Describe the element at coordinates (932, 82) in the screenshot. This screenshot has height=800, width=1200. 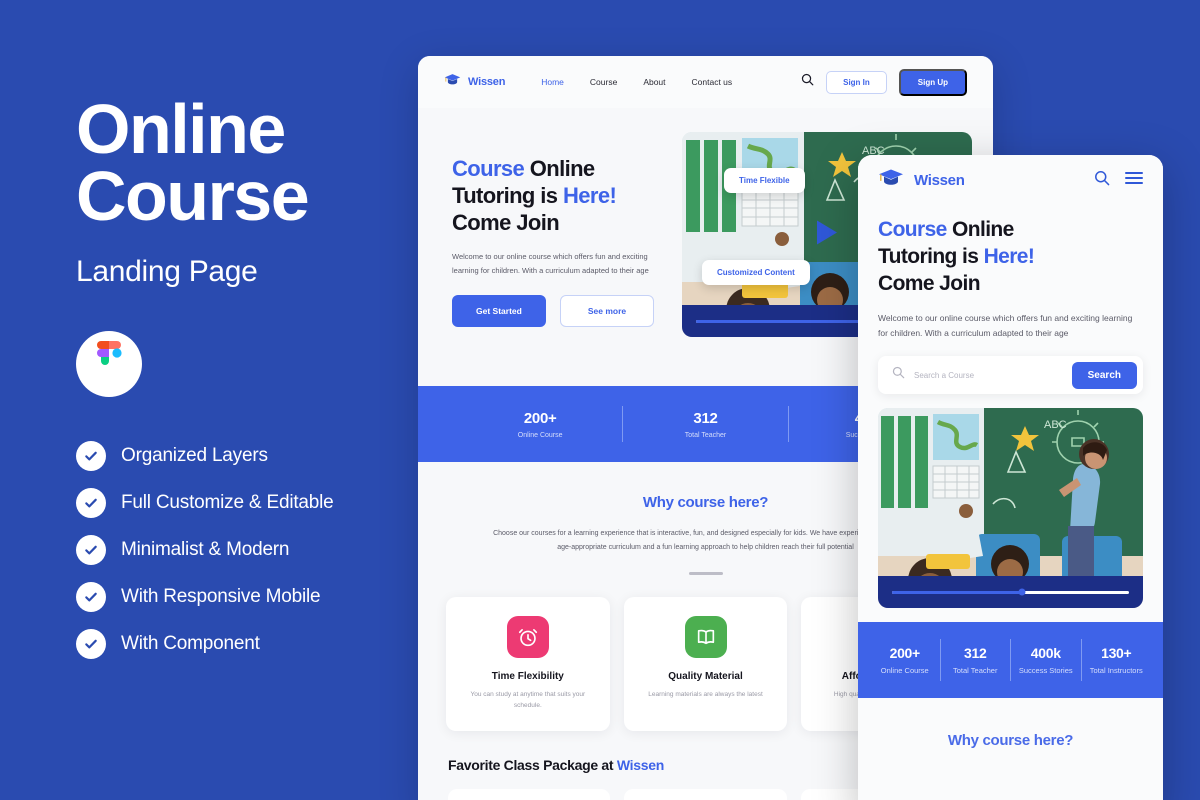
I see `sign-up-button: Sign Up` at that location.